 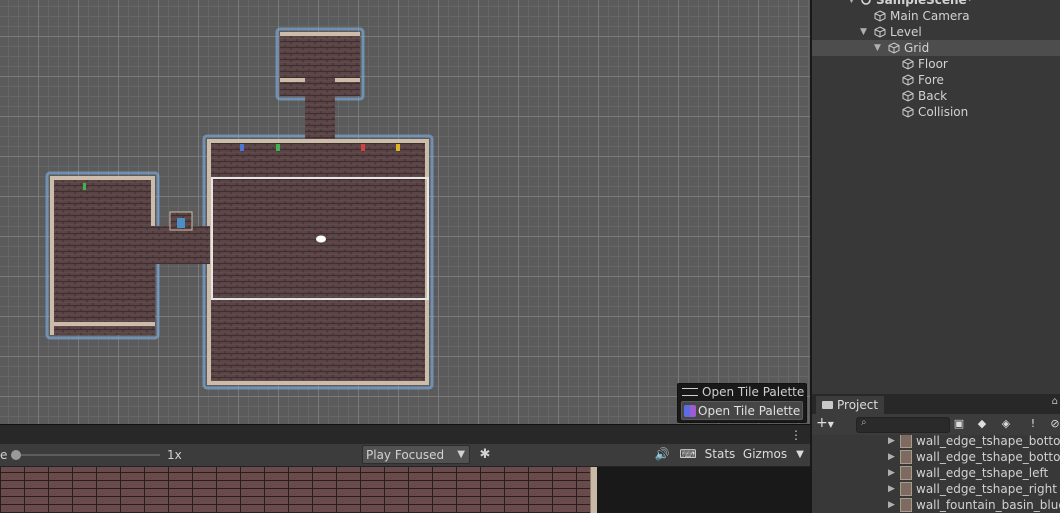 I want to click on lock-icon: ⌂, so click(x=1055, y=401).